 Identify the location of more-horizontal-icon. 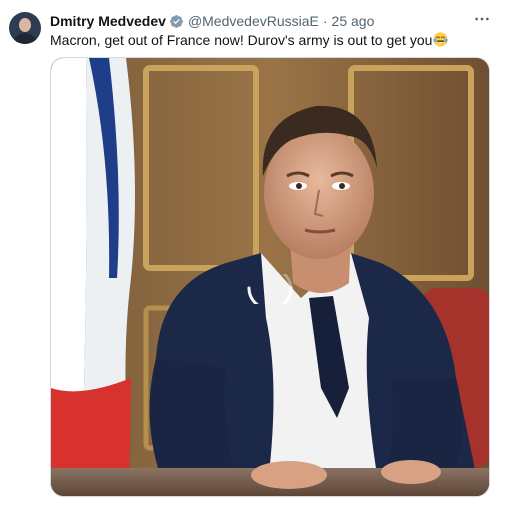
(482, 19).